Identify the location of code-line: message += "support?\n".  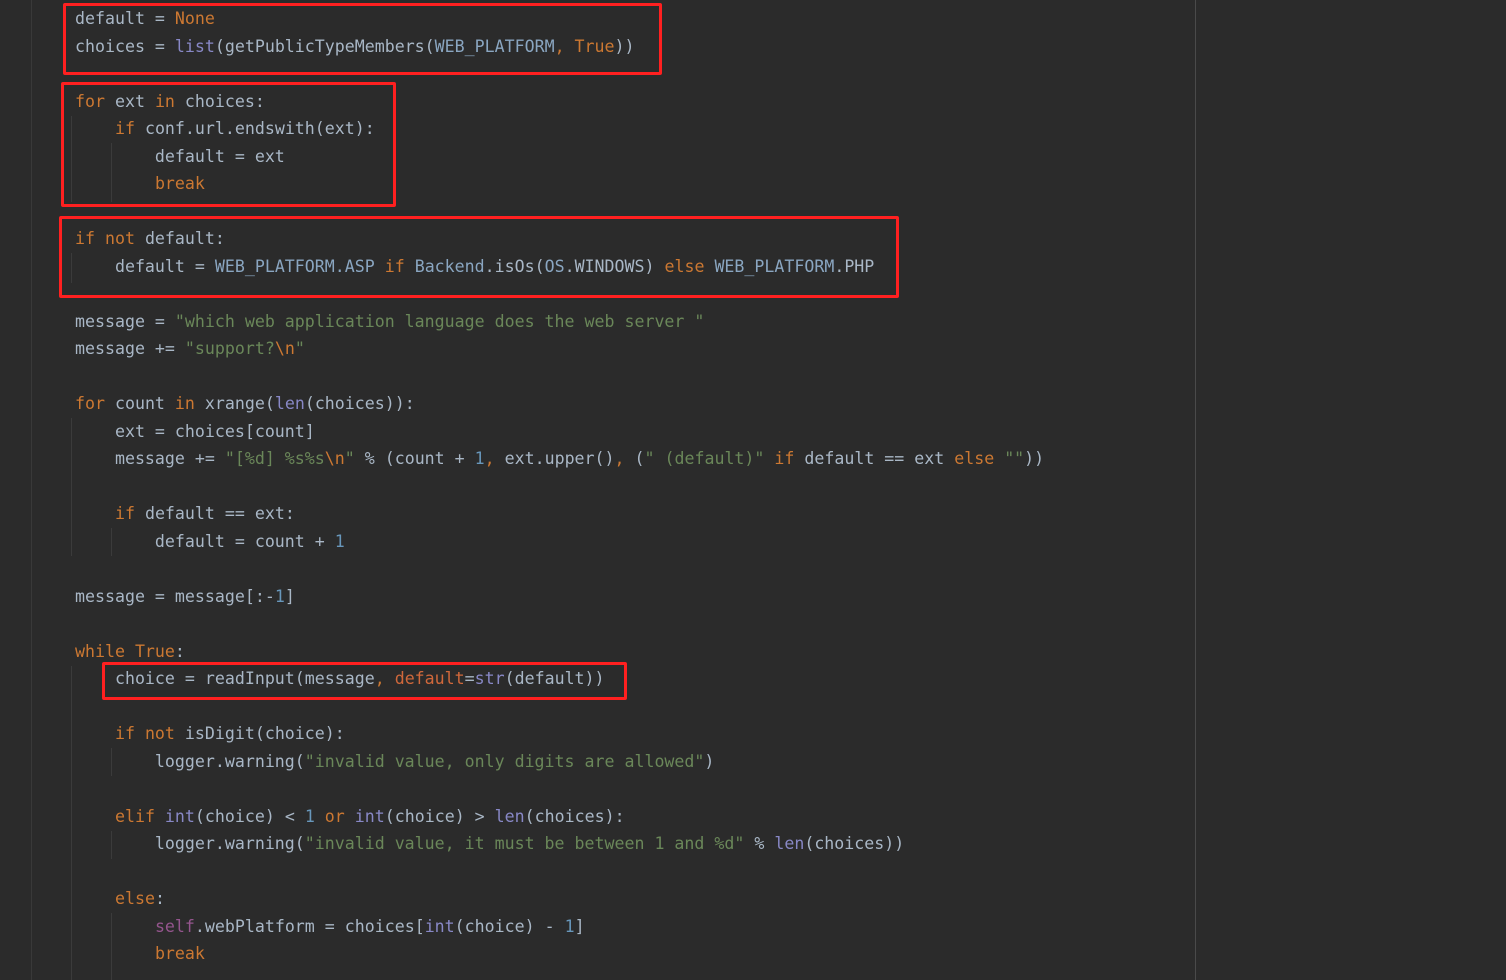
(559, 349).